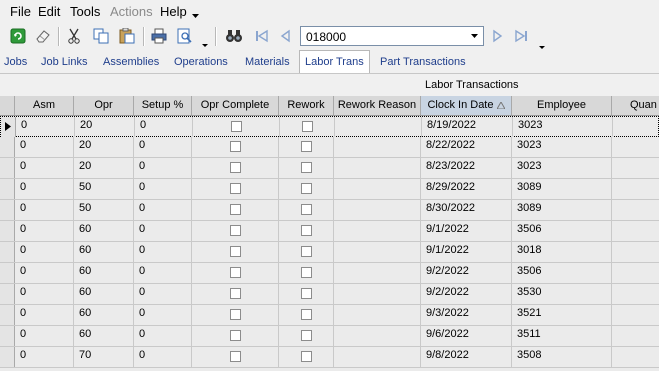 Image resolution: width=659 pixels, height=371 pixels. I want to click on table-row: 0 20 0 8/23/2022 3023, so click(329, 168).